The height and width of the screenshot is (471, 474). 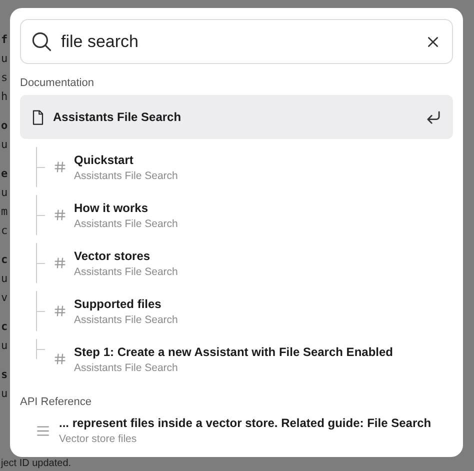 I want to click on search-result: ... represent files inside a vector store. Related guide: File Search Vector store files, so click(x=236, y=430).